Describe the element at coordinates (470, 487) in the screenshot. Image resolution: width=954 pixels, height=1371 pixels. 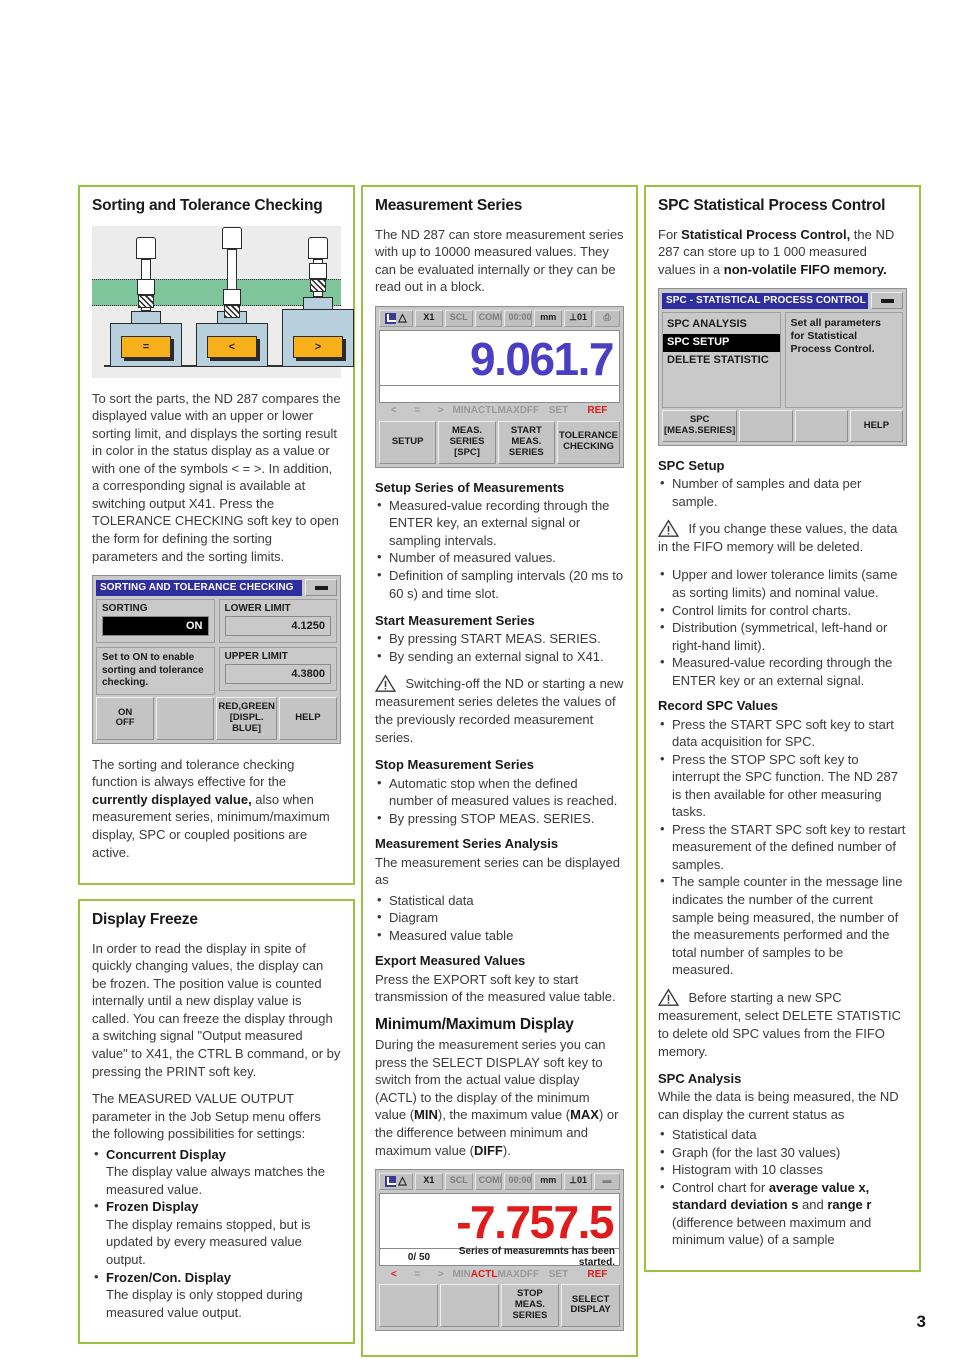
I see `setup-series-heading: Setup Series of Measurements` at that location.